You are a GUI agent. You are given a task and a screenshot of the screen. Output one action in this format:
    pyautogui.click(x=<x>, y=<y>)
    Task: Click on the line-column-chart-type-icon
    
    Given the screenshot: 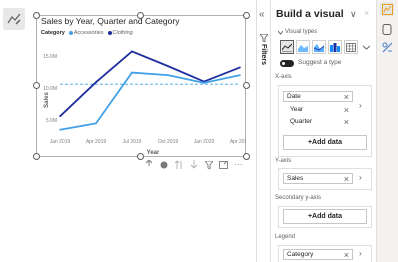 What is the action you would take?
    pyautogui.click(x=319, y=47)
    